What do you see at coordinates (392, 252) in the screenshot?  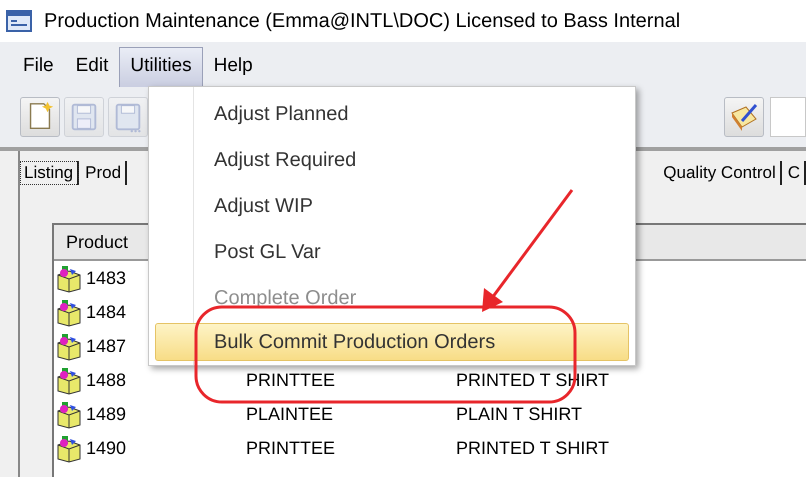 I see `menu-item: Post GL Var` at bounding box center [392, 252].